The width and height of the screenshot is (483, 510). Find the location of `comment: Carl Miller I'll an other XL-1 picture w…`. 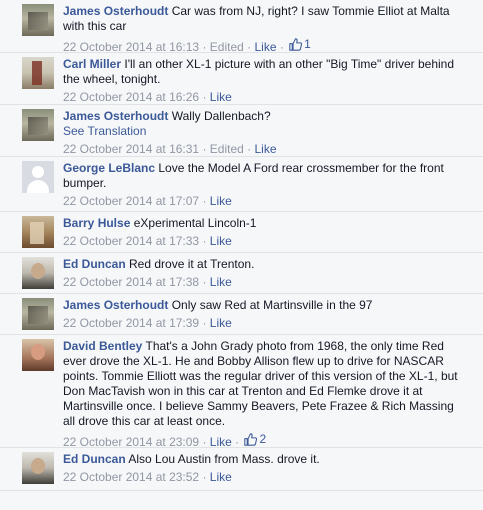

comment: Carl Miller I'll an other XL-1 picture w… is located at coordinates (241, 79).